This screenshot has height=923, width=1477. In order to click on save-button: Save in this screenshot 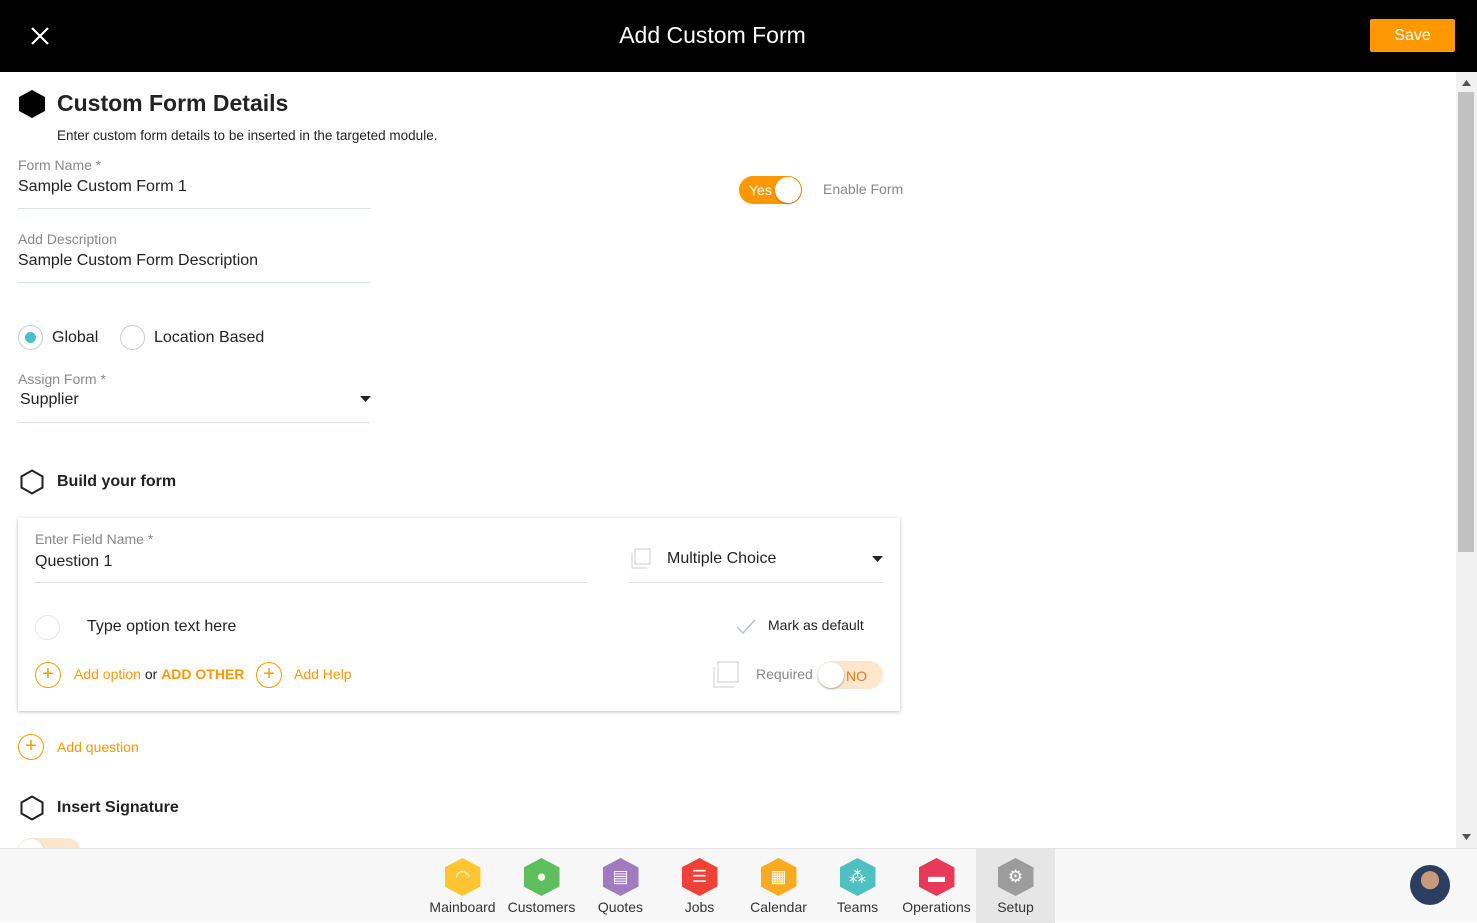, I will do `click(1412, 35)`.